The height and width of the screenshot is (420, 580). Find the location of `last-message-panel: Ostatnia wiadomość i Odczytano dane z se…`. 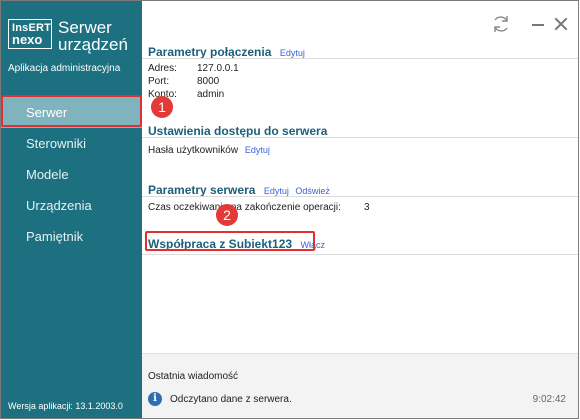

last-message-panel: Ostatnia wiadomość i Odczytano dane z se… is located at coordinates (360, 385).